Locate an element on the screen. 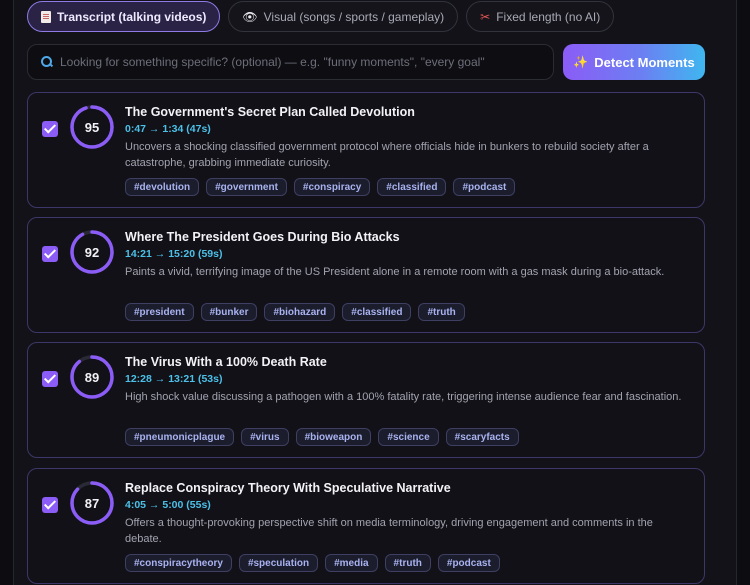 This screenshot has width=750, height=585. moment-time: 4:05 → 5:00 (55s) is located at coordinates (168, 505).